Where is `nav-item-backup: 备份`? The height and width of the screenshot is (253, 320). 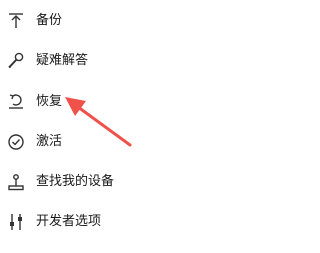
nav-item-backup: 备份 is located at coordinates (110, 21).